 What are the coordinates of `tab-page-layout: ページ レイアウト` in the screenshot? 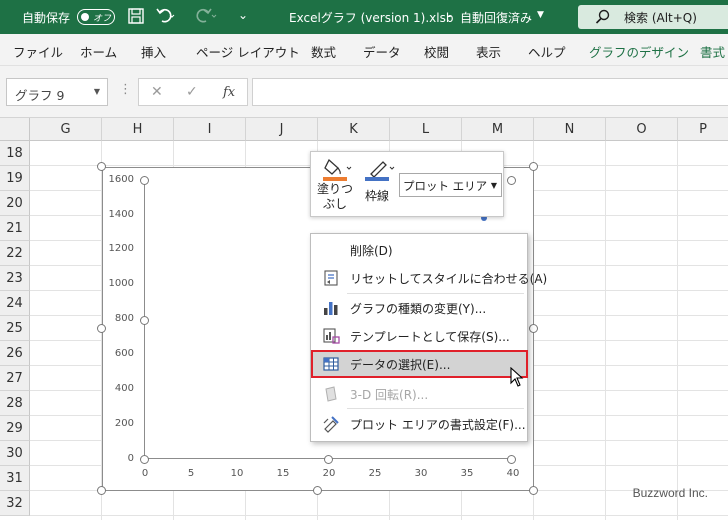 It's located at (248, 51).